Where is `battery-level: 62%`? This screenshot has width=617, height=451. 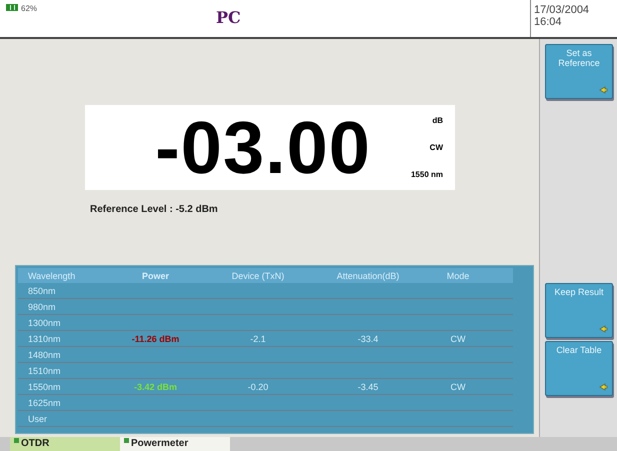 battery-level: 62% is located at coordinates (29, 8).